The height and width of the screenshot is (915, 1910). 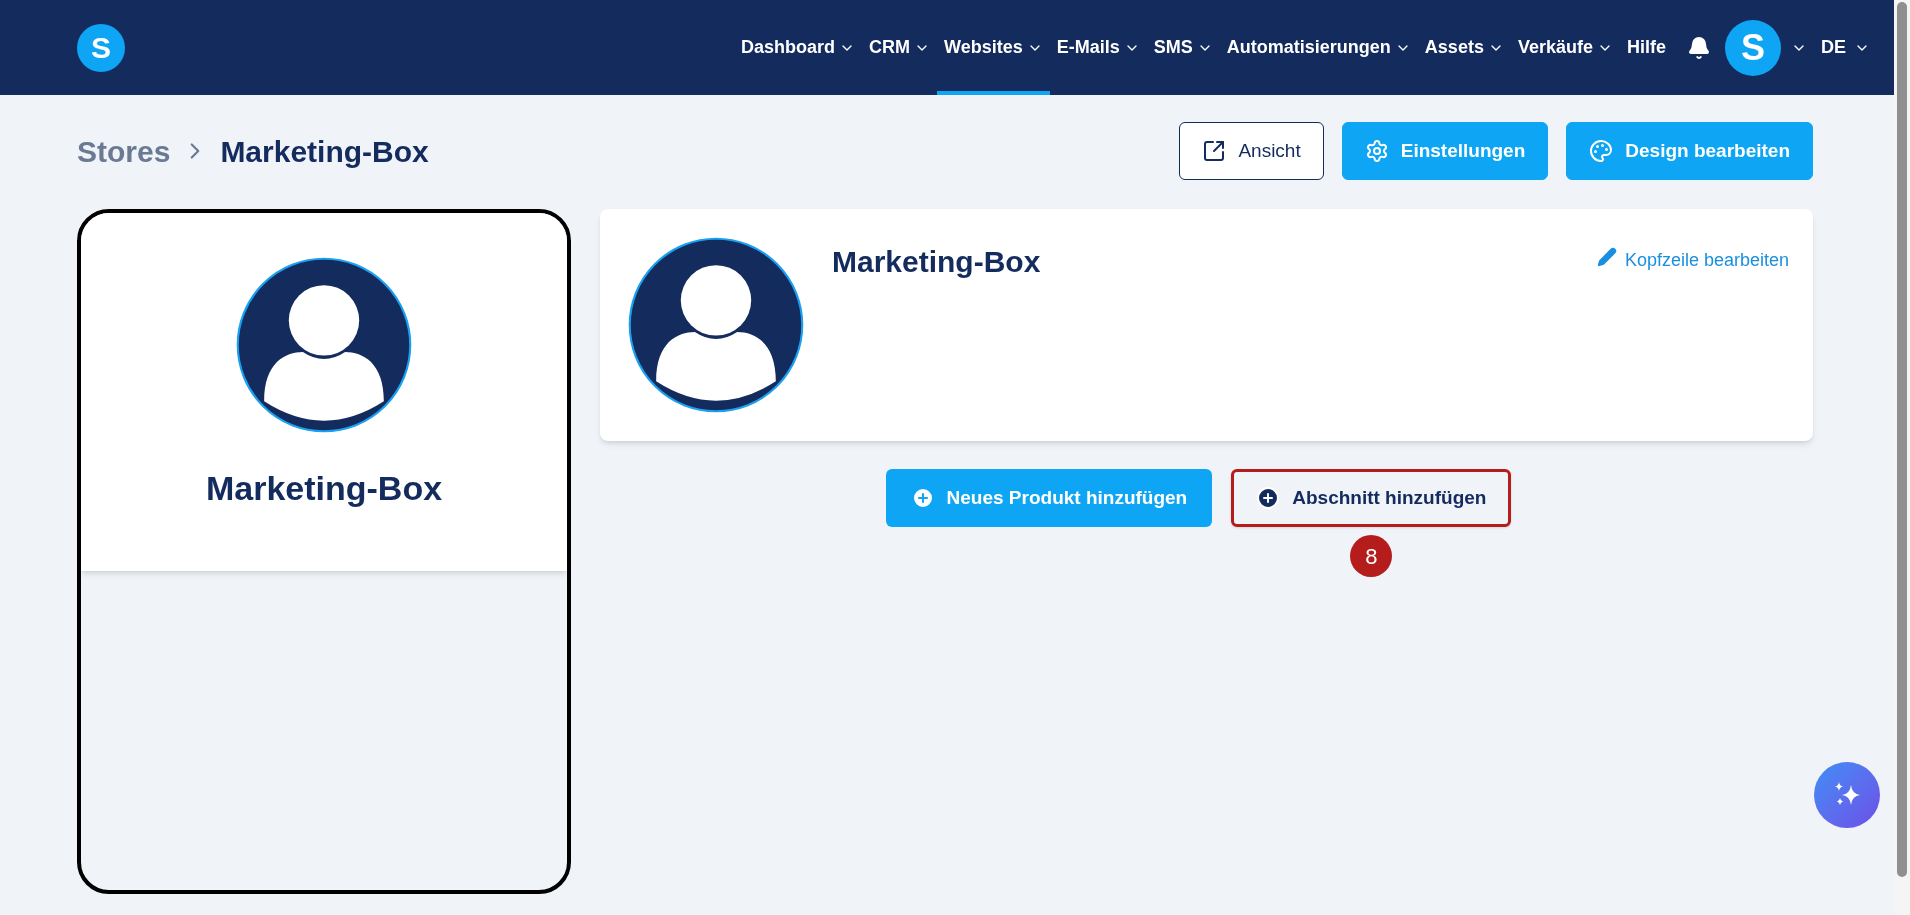 What do you see at coordinates (324, 151) in the screenshot?
I see `breadcrumb-item: Marketing-Box` at bounding box center [324, 151].